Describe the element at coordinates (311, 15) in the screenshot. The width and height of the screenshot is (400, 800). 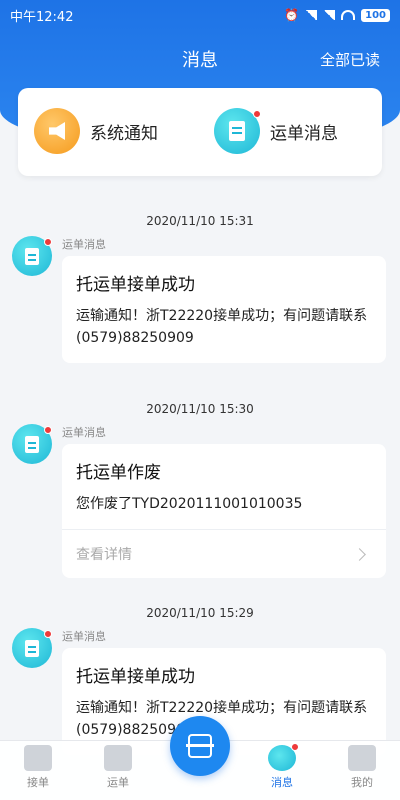
I see `signal-icon` at that location.